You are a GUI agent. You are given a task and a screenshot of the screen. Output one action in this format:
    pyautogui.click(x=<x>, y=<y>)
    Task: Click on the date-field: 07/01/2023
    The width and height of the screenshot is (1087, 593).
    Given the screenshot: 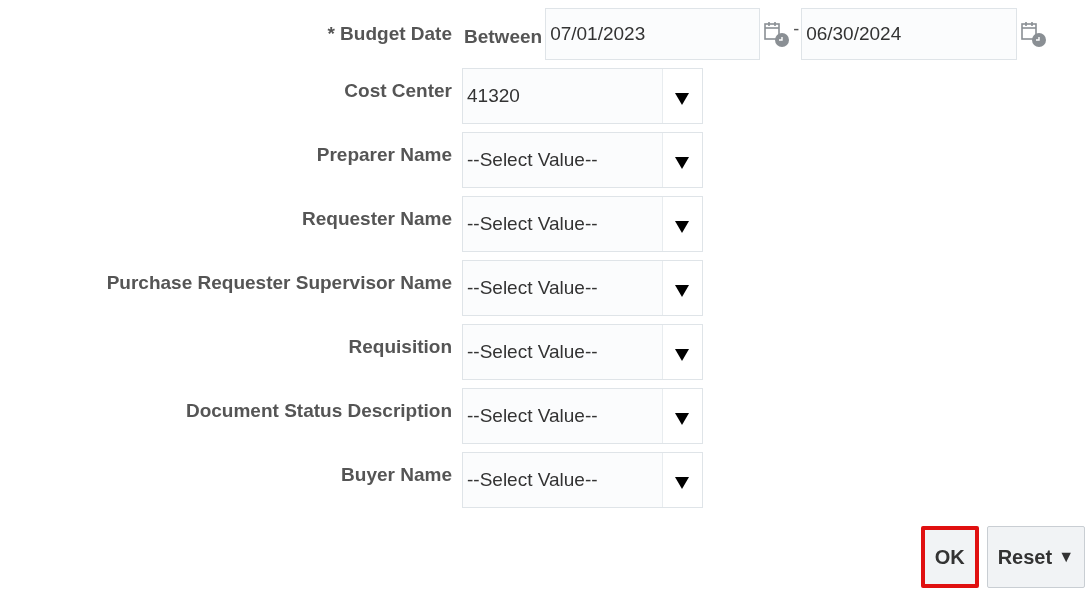 What is the action you would take?
    pyautogui.click(x=653, y=34)
    